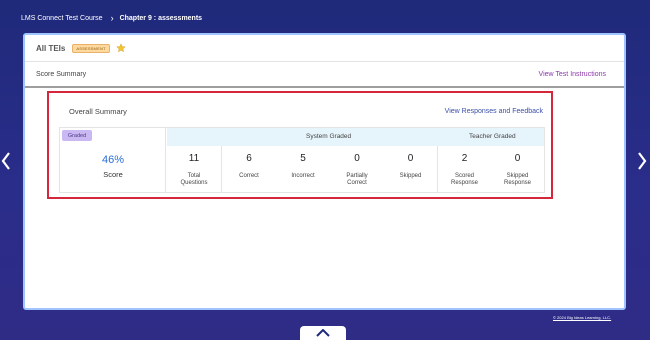 The image size is (650, 340). What do you see at coordinates (572, 74) in the screenshot?
I see `view-test-instructions-link: View Test Instructions` at bounding box center [572, 74].